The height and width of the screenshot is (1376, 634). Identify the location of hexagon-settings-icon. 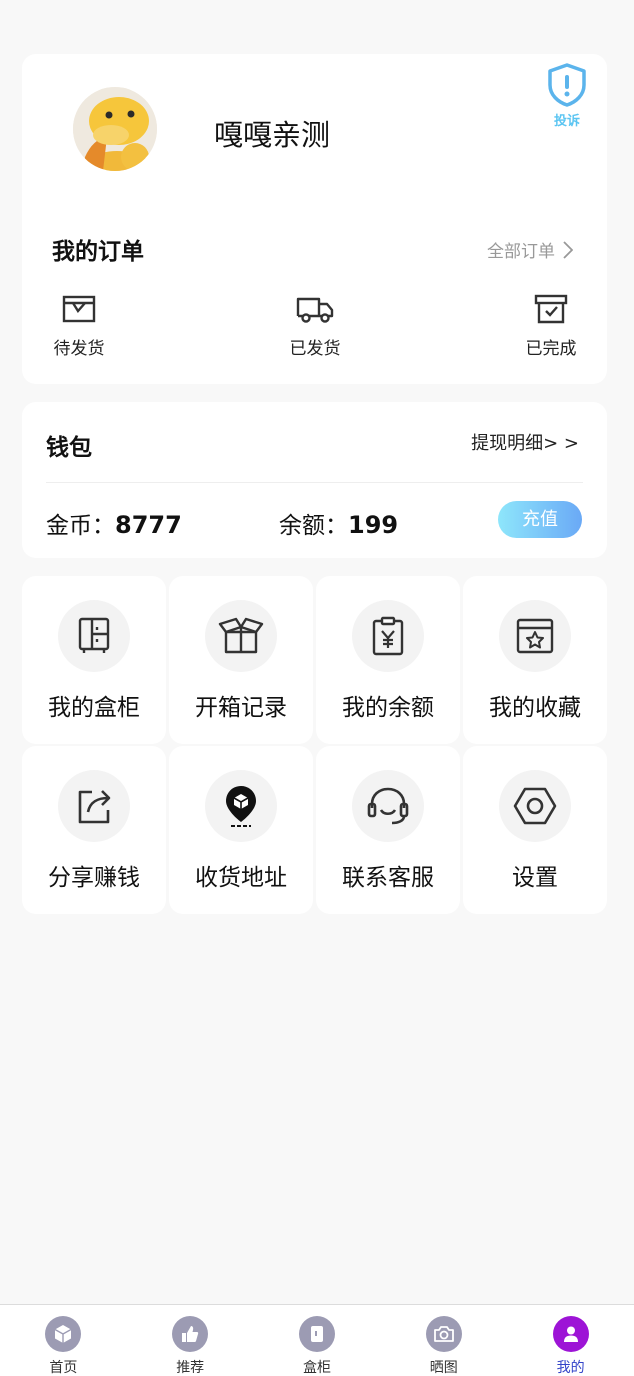
(535, 806).